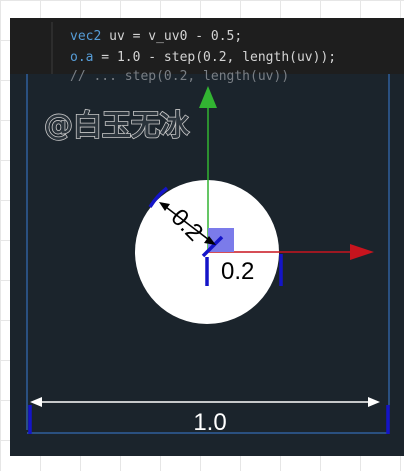  Describe the element at coordinates (209, 422) in the screenshot. I see `width-label: 1.0` at that location.